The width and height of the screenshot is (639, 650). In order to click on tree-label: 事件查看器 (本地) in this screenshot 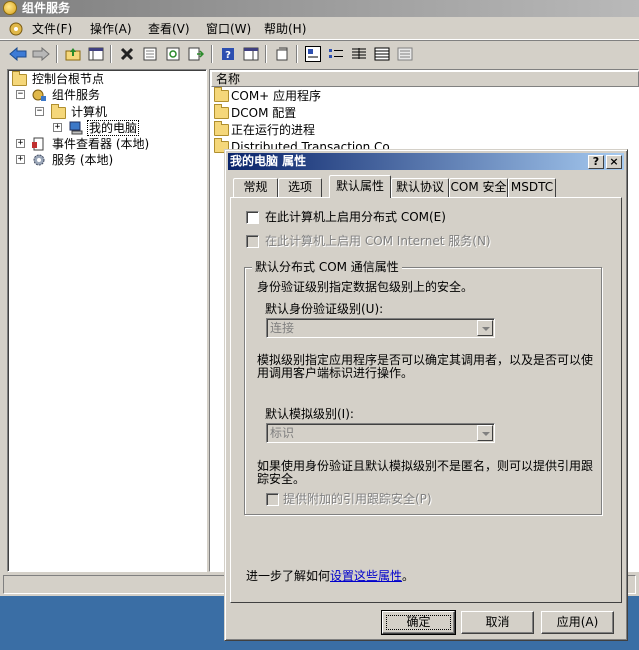, I will do `click(101, 144)`.